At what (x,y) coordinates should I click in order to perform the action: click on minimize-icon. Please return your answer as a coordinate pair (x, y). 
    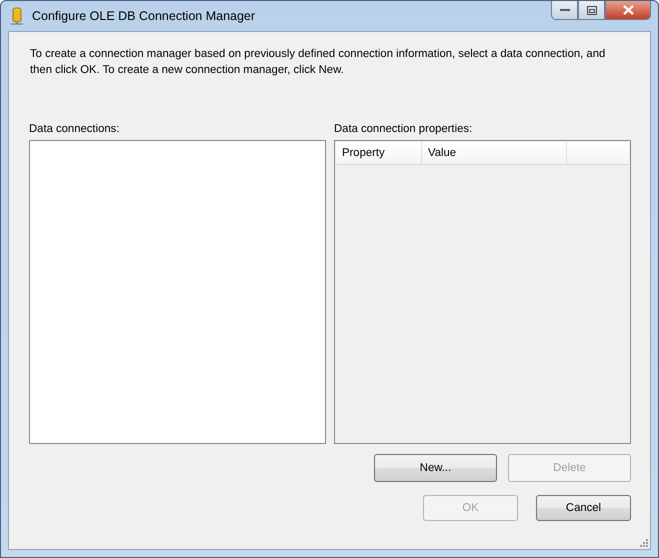
    Looking at the image, I should click on (565, 10).